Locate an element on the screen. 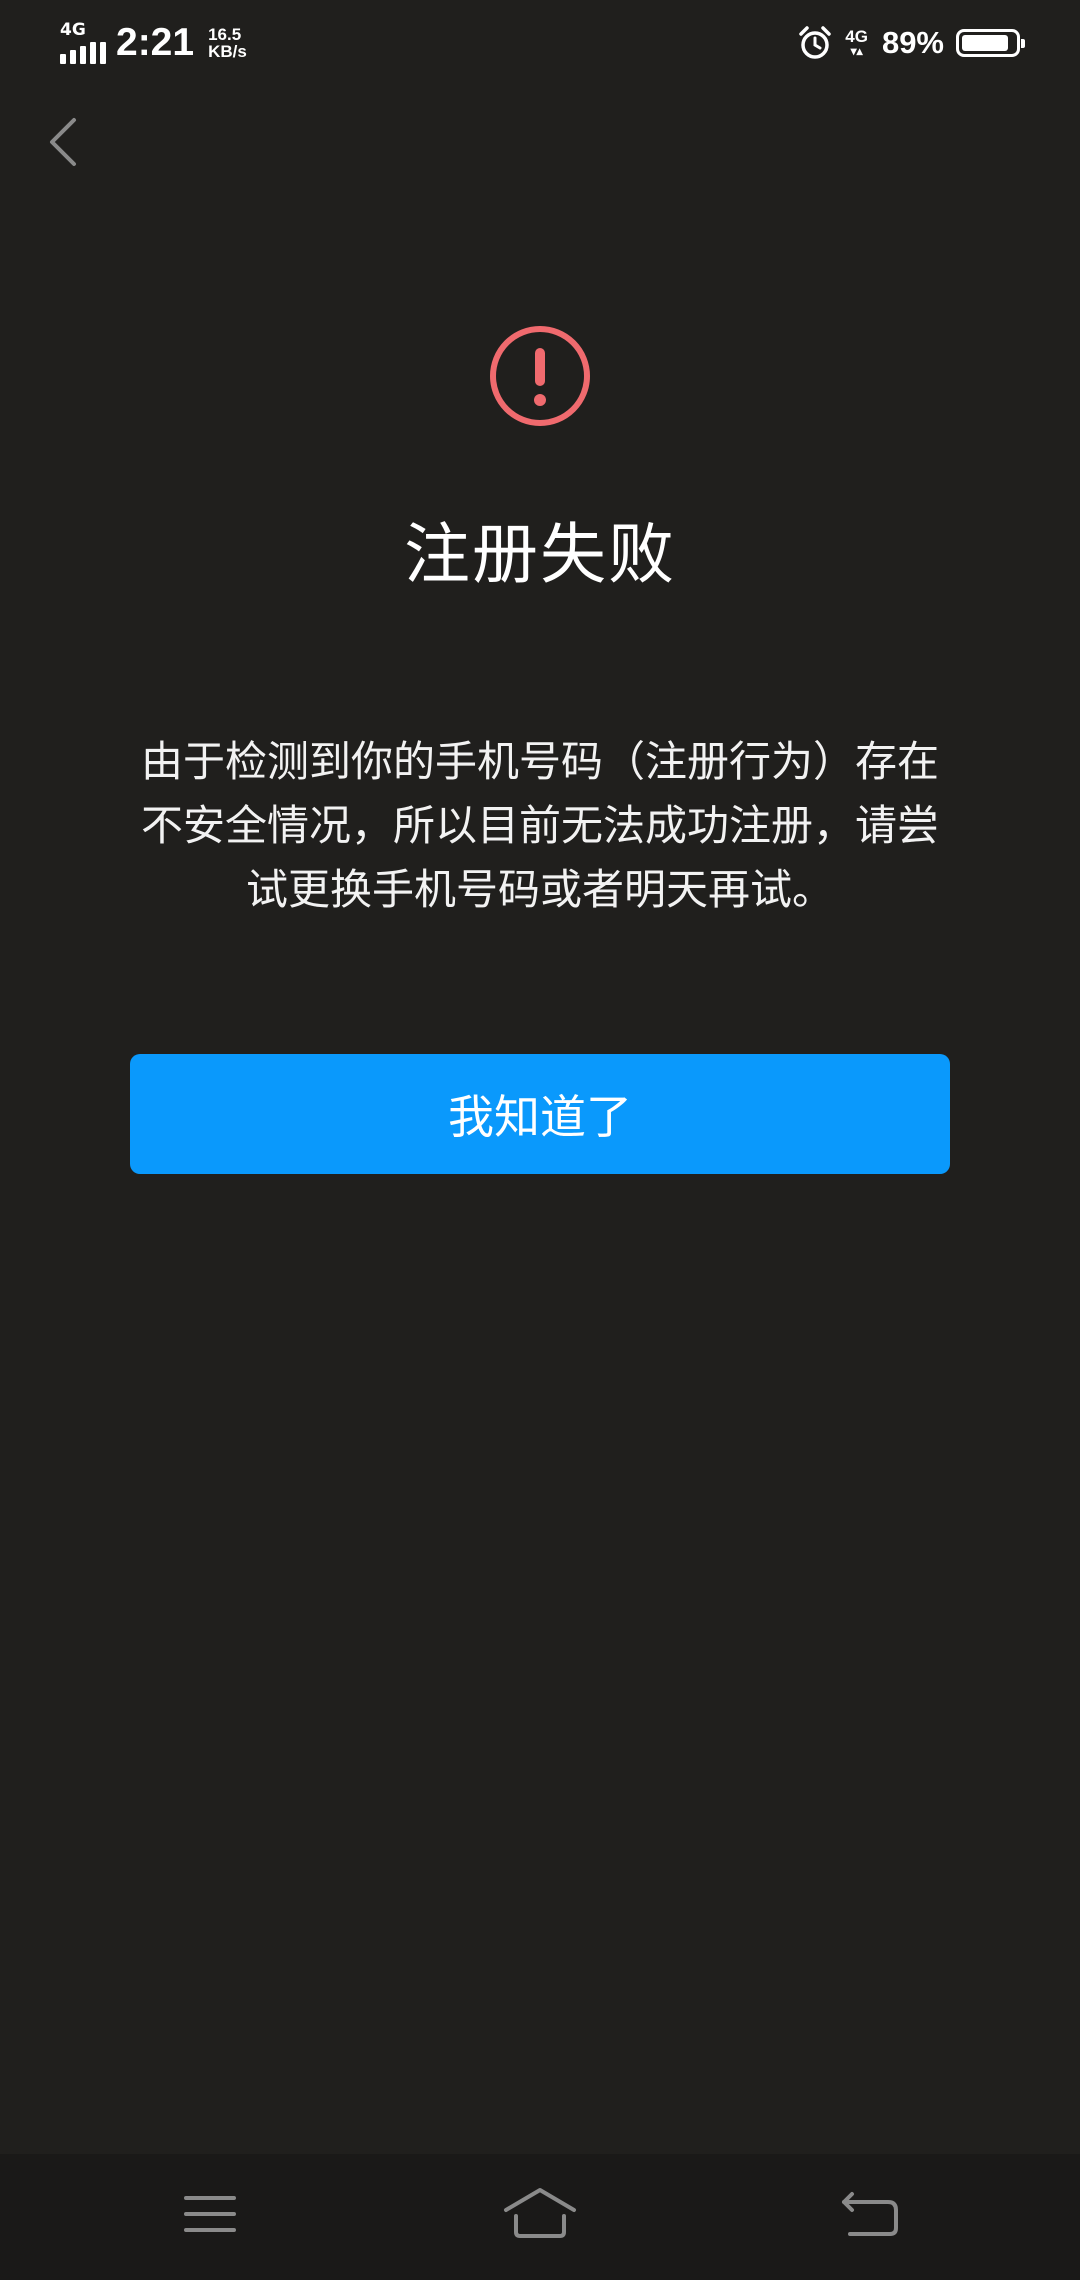 This screenshot has height=2280, width=1080. signal-icon: 4G is located at coordinates (83, 43).